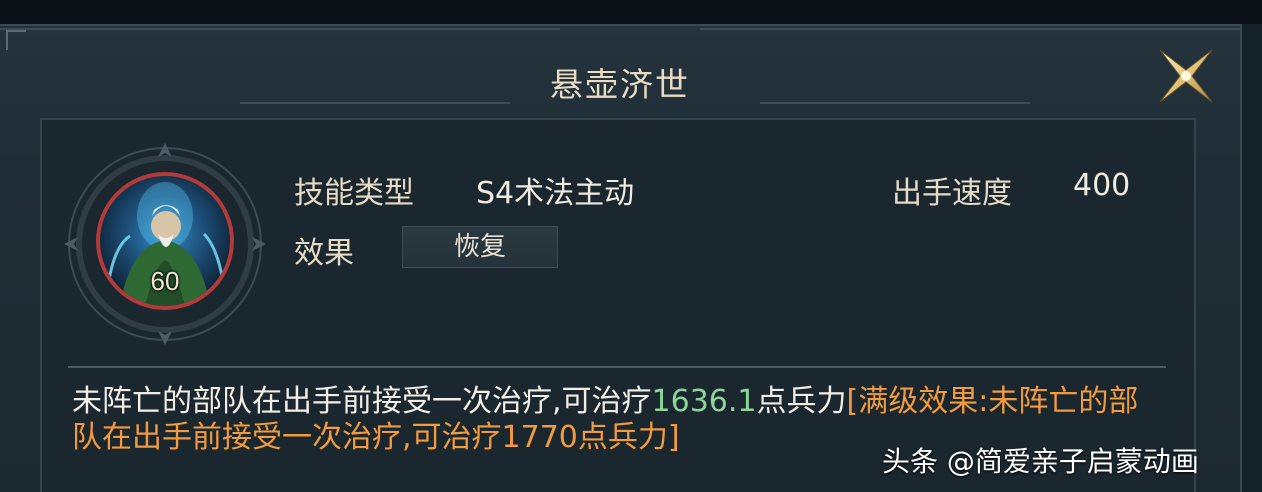 The width and height of the screenshot is (1262, 492). Describe the element at coordinates (16, 40) in the screenshot. I see `panel-corner-ornament` at that location.